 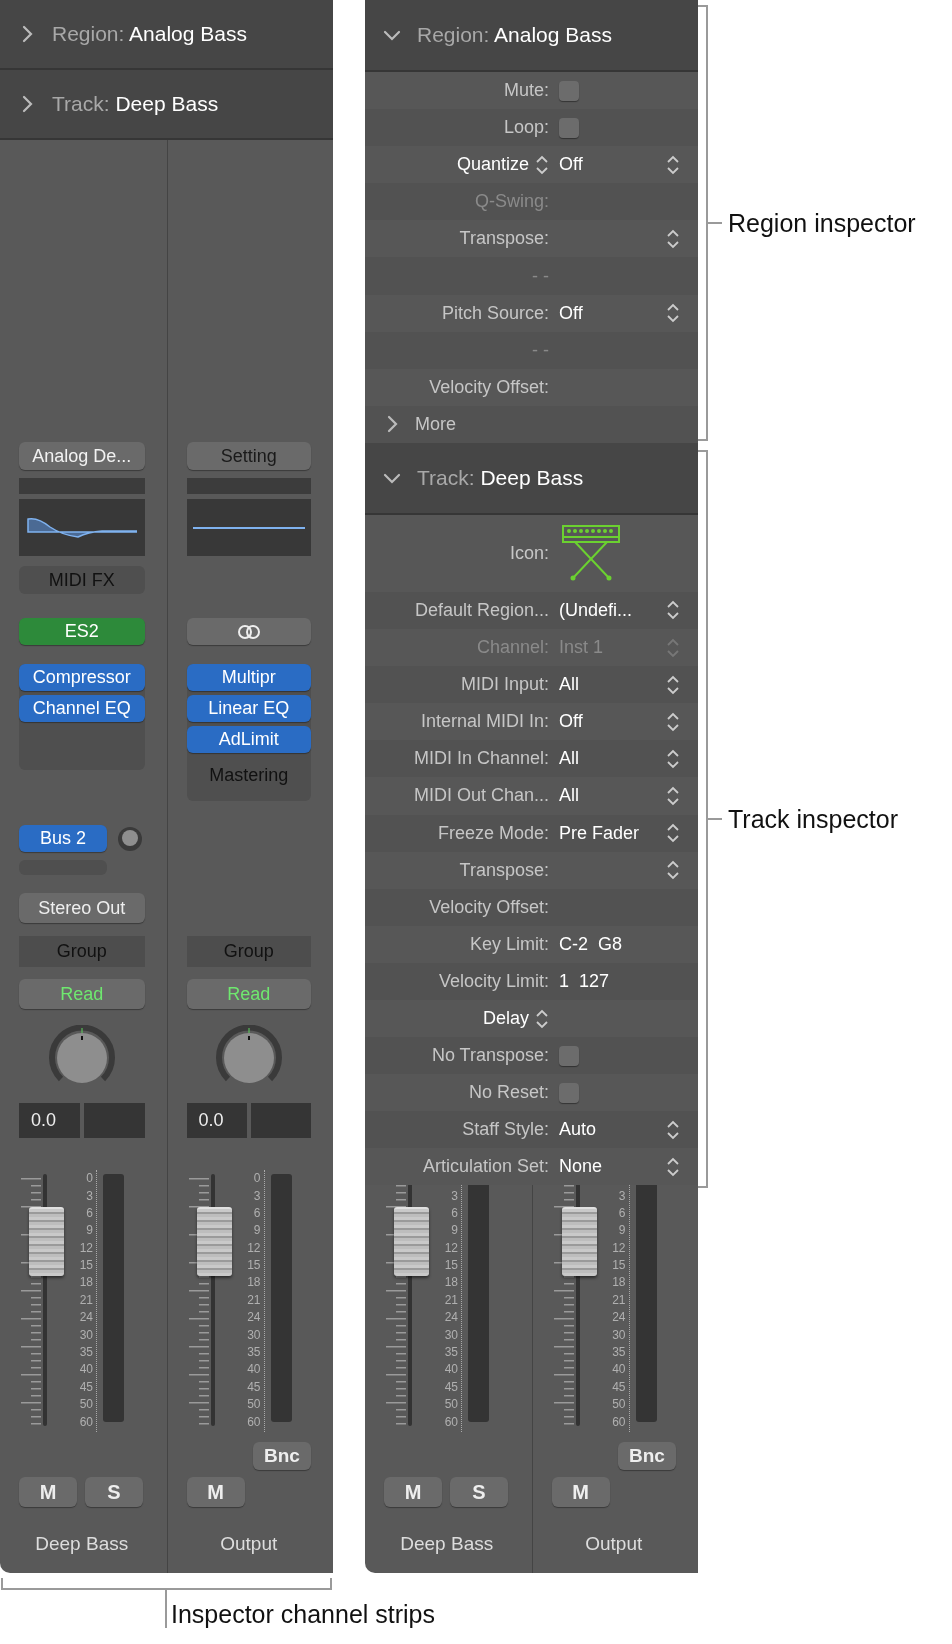 What do you see at coordinates (619, 981) in the screenshot?
I see `field-value: 1 127` at bounding box center [619, 981].